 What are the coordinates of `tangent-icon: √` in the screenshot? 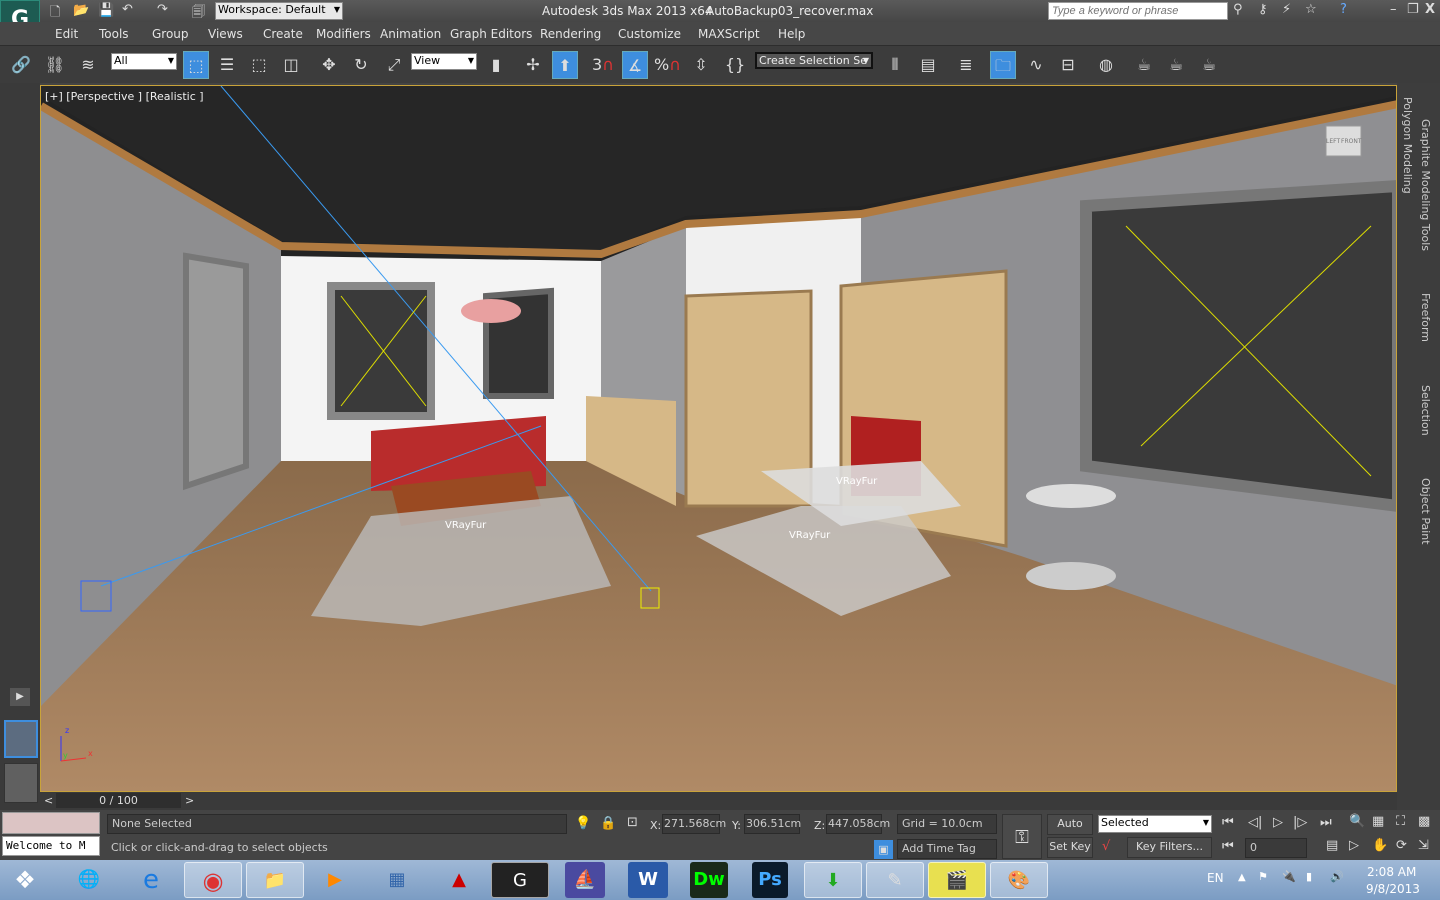 It's located at (1106, 846).